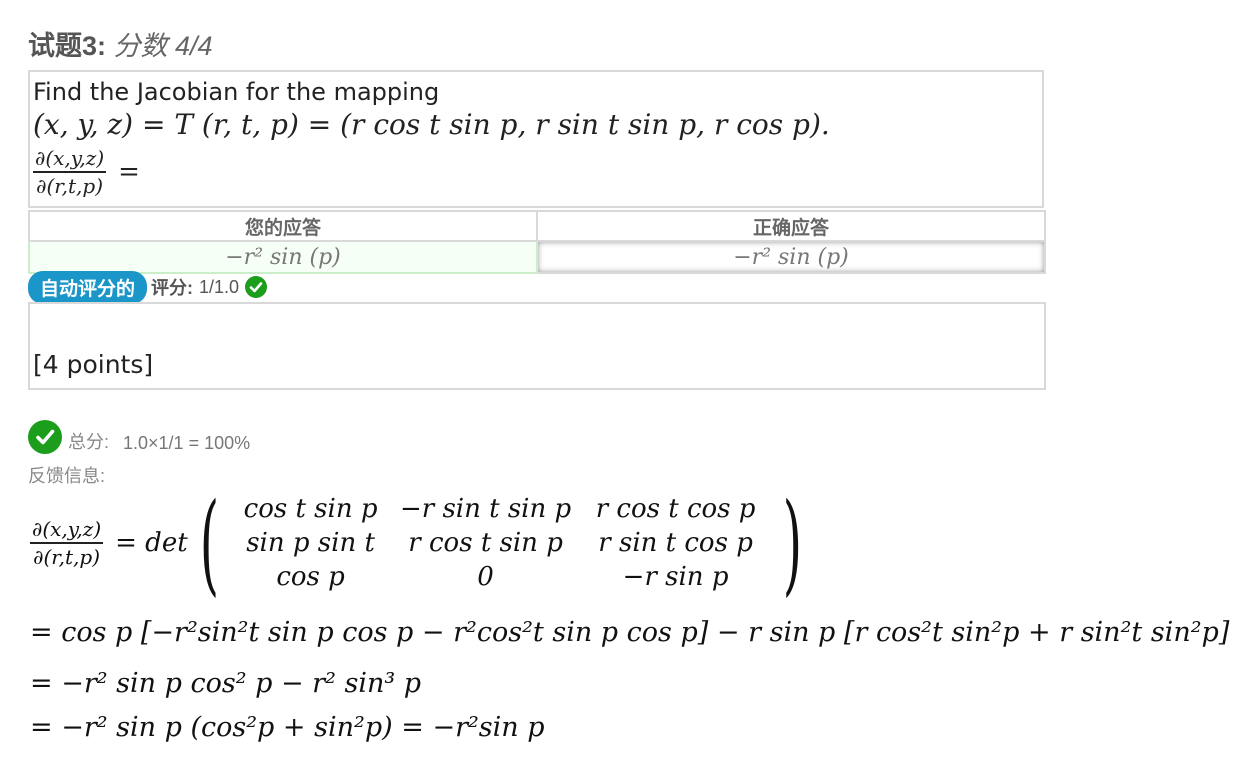 Image resolution: width=1251 pixels, height=770 pixels. I want to click on jacobian-denominator: ∂(r,t,p), so click(69, 186).